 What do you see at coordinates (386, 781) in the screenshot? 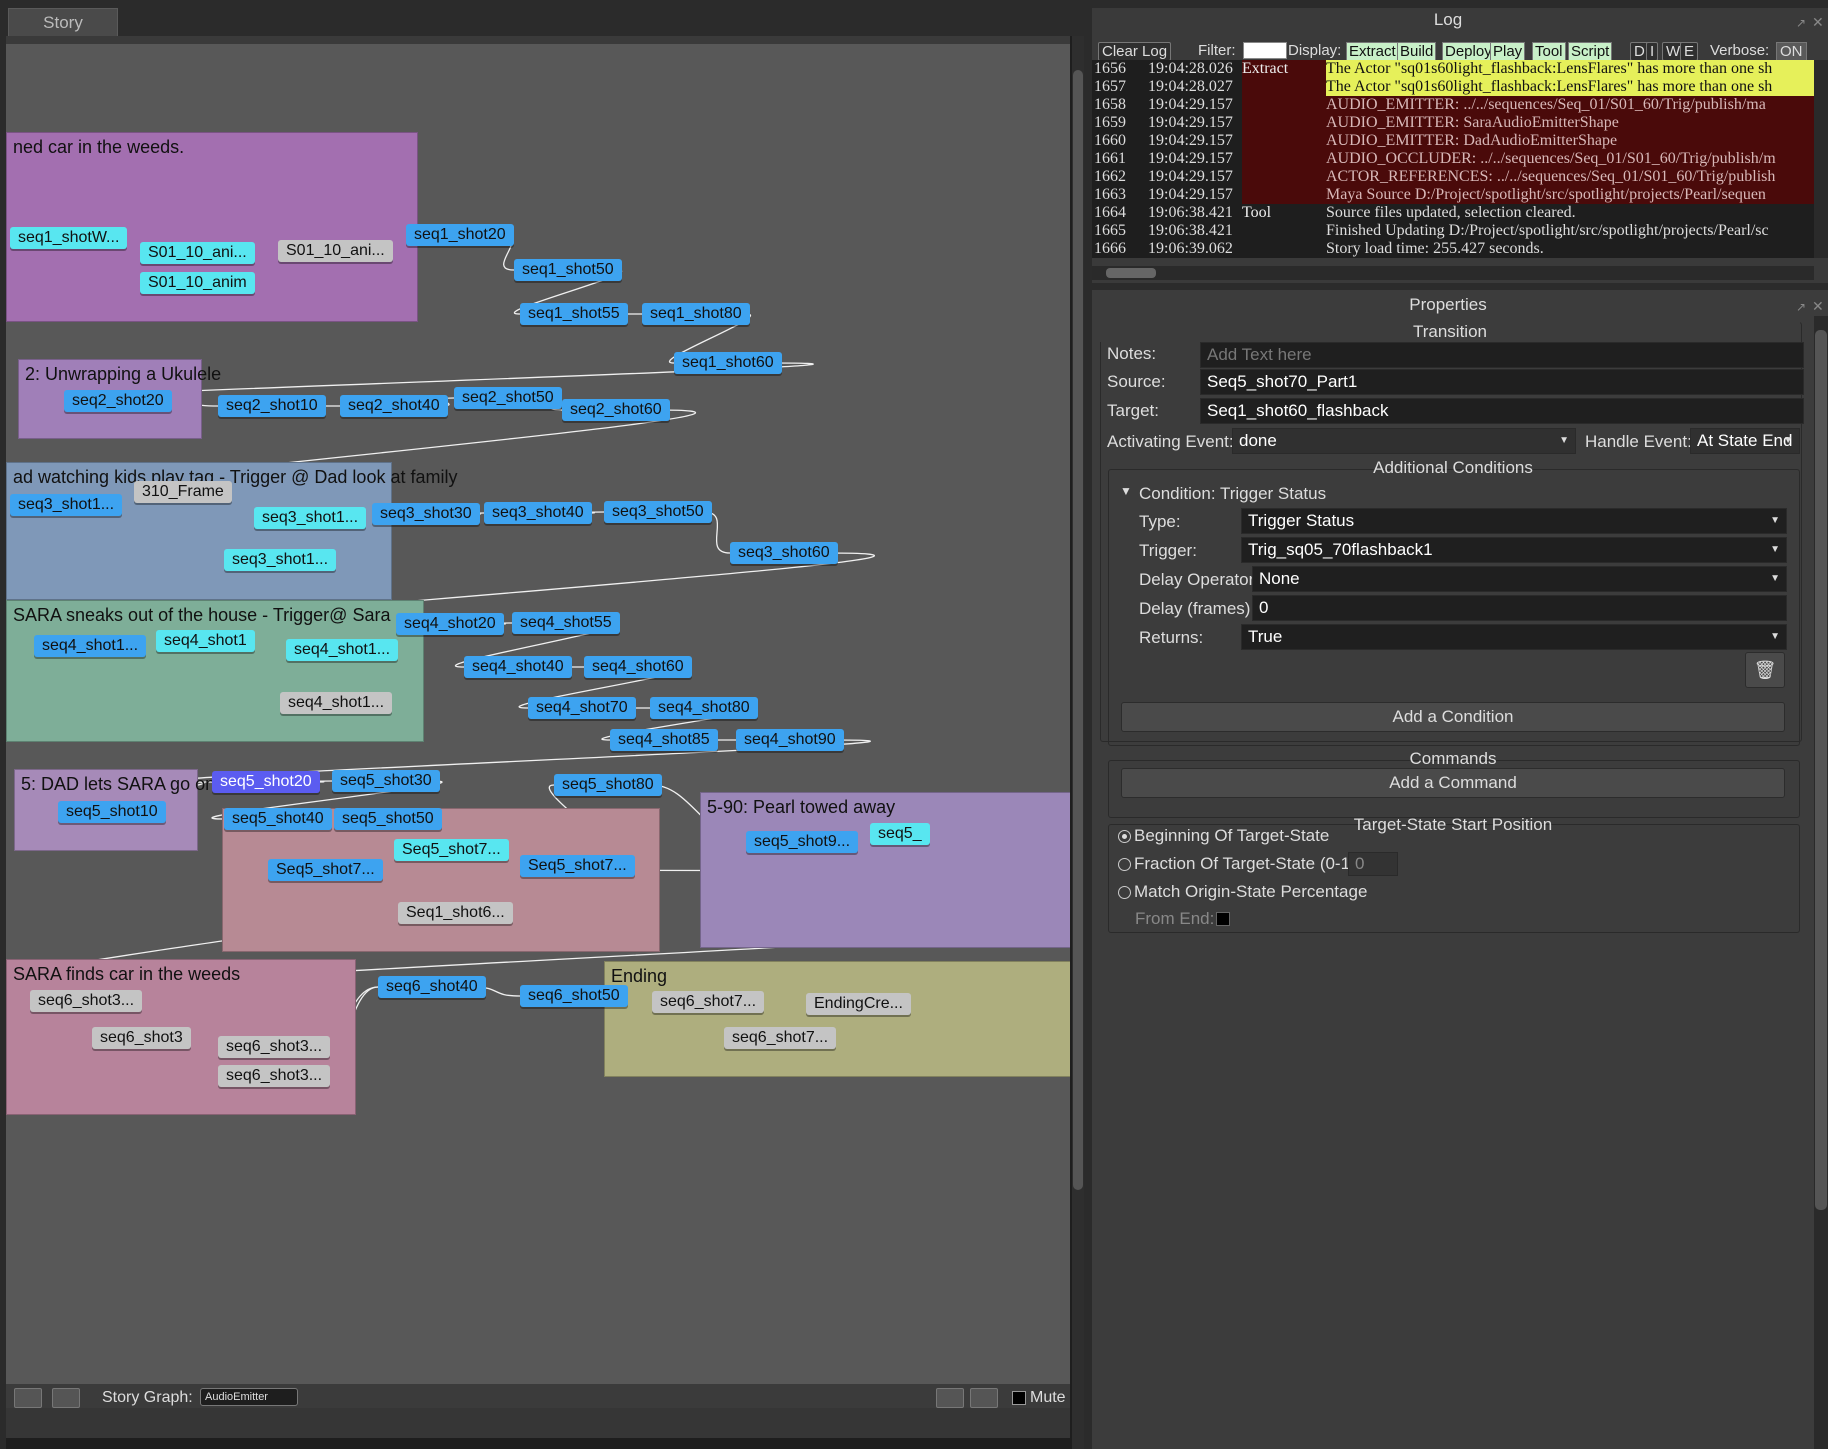
I see `graph-node: seq5_shot30` at bounding box center [386, 781].